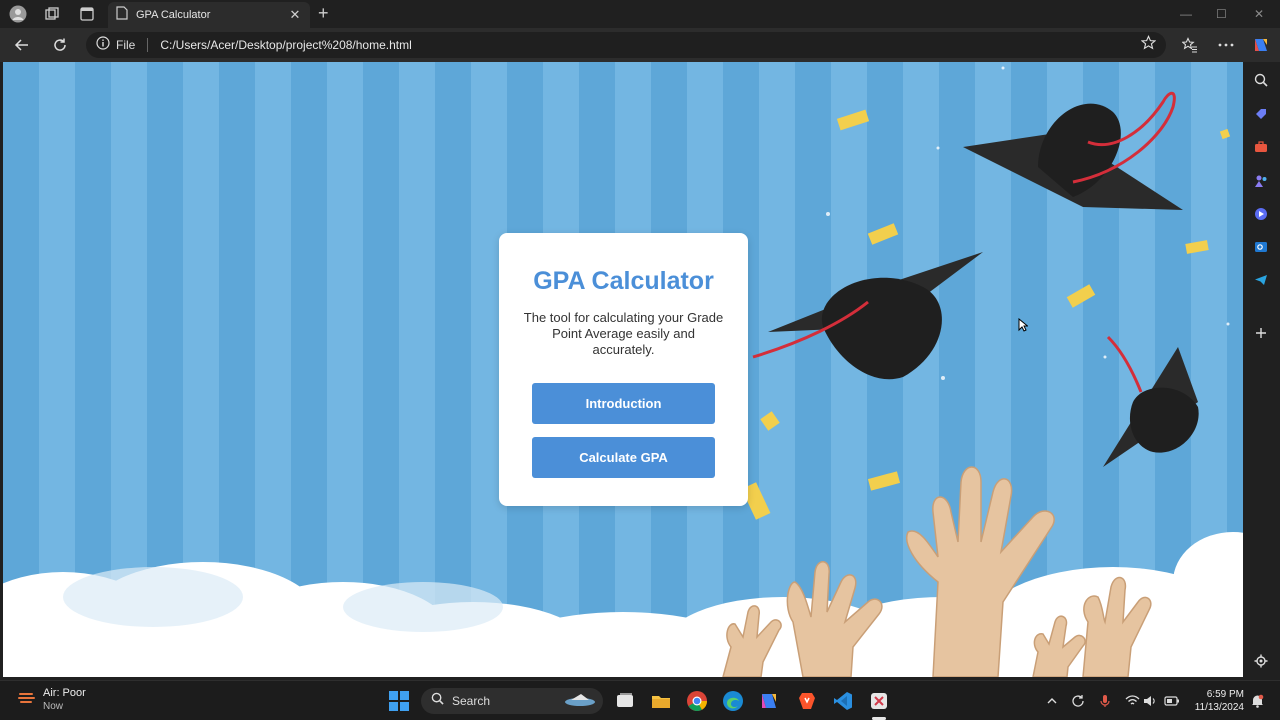 Image resolution: width=1280 pixels, height=720 pixels. What do you see at coordinates (1078, 701) in the screenshot?
I see `sync-icon` at bounding box center [1078, 701].